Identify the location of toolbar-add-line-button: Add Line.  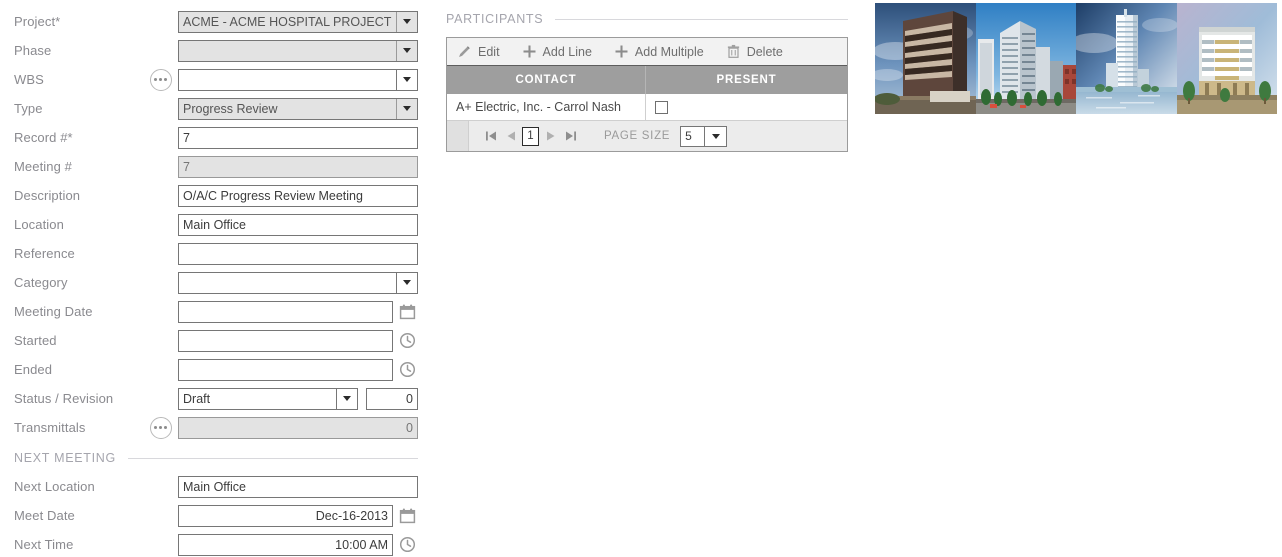
(557, 51).